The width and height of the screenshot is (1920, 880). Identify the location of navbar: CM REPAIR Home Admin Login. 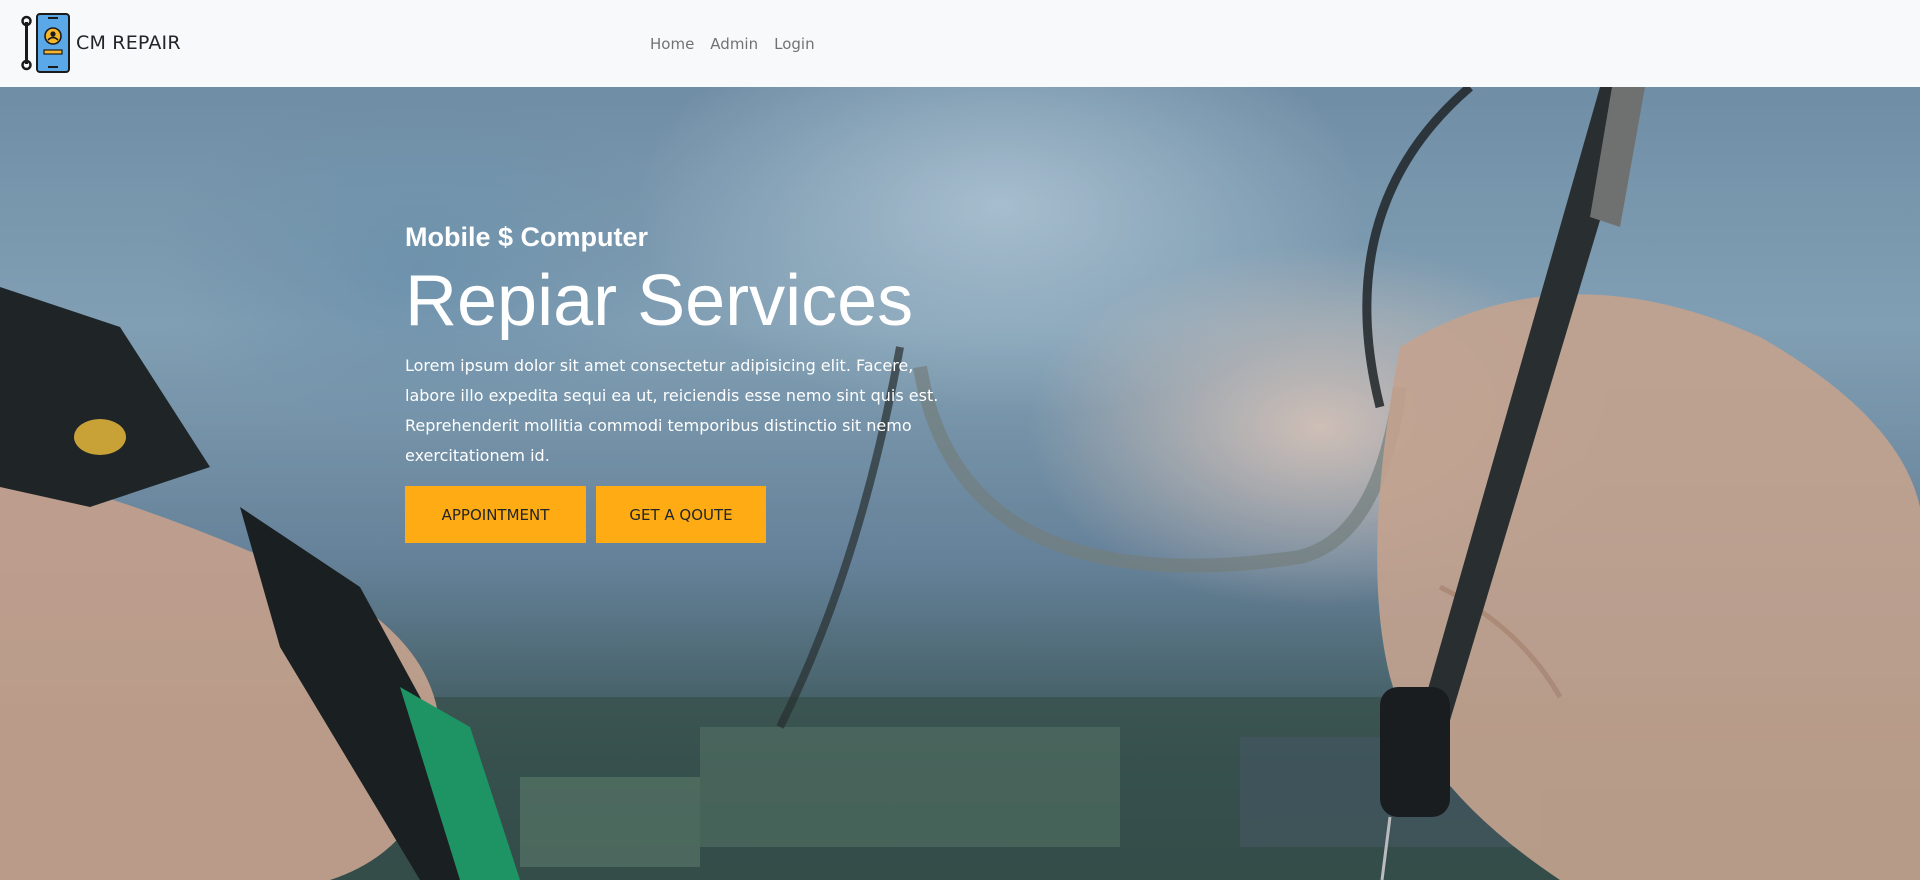
(960, 43).